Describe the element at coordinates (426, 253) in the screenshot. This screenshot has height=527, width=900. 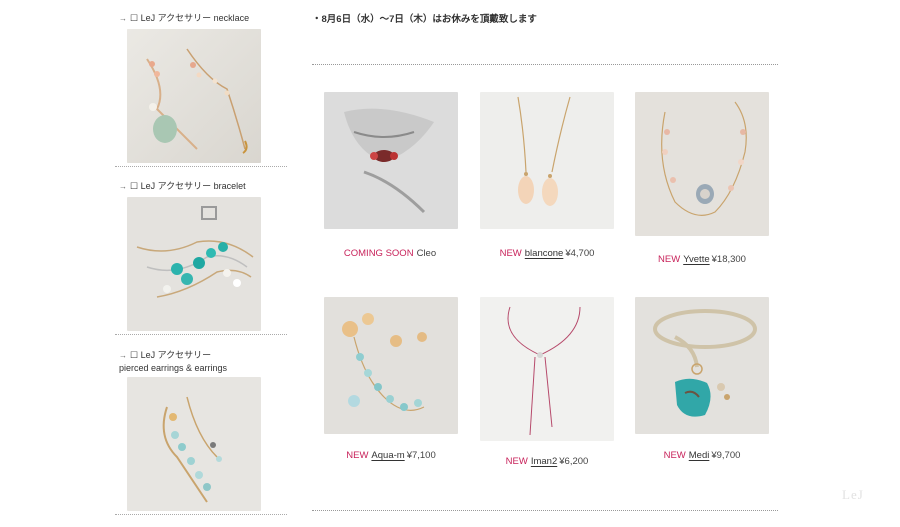
I see `product-name: Cleo` at that location.